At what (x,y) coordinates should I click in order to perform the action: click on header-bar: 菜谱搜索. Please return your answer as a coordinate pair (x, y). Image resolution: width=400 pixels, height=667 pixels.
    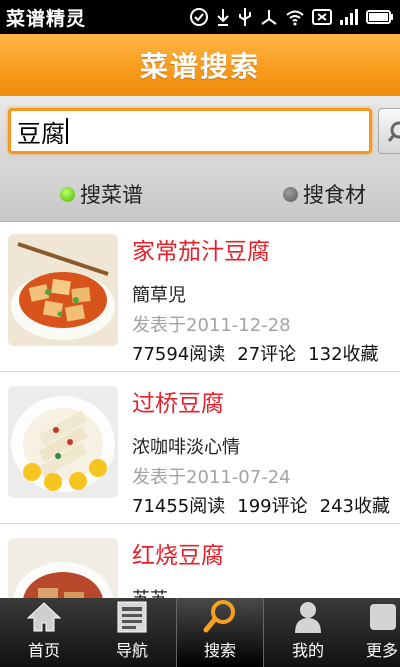
    Looking at the image, I should click on (200, 65).